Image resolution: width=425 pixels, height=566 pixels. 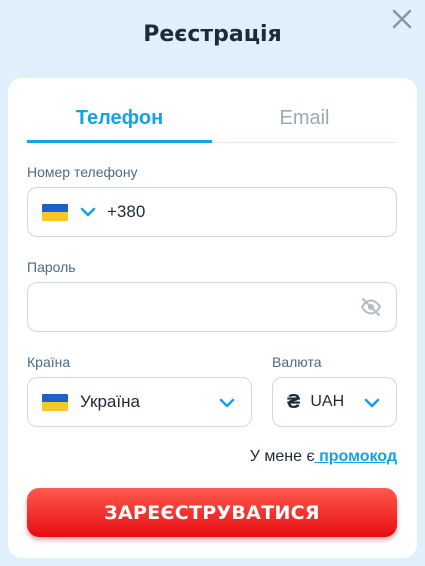 What do you see at coordinates (356, 456) in the screenshot?
I see `promo-code-link: промокод` at bounding box center [356, 456].